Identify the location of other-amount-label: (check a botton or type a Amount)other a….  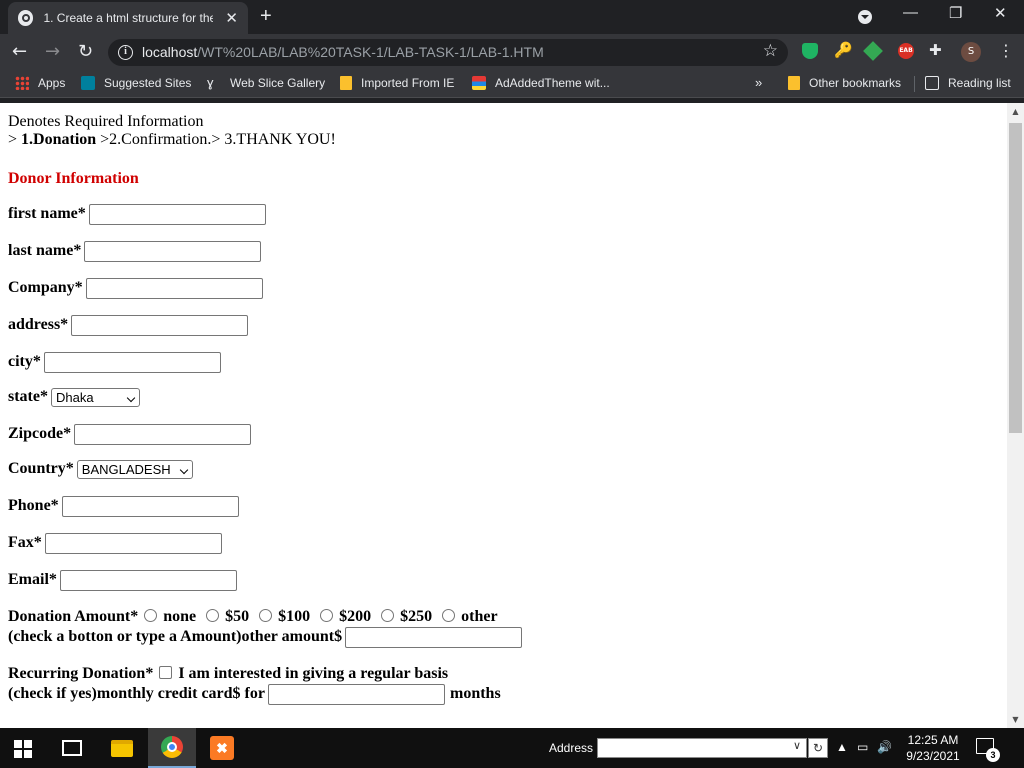
(175, 637).